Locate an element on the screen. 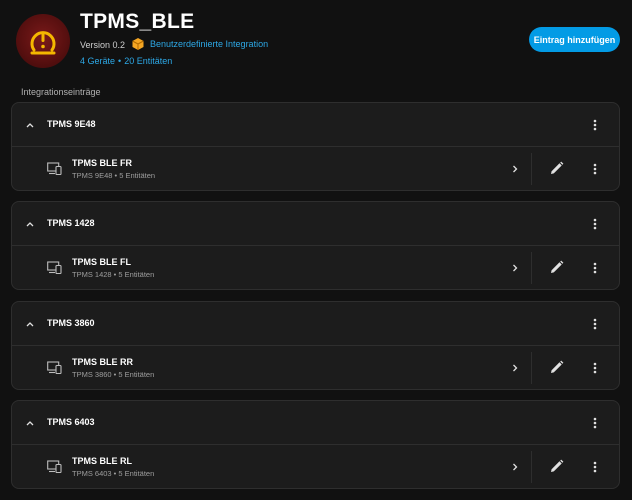 This screenshot has height=500, width=632. integration-summary-links: 4 Geräte • 20 Entitäten is located at coordinates (126, 61).